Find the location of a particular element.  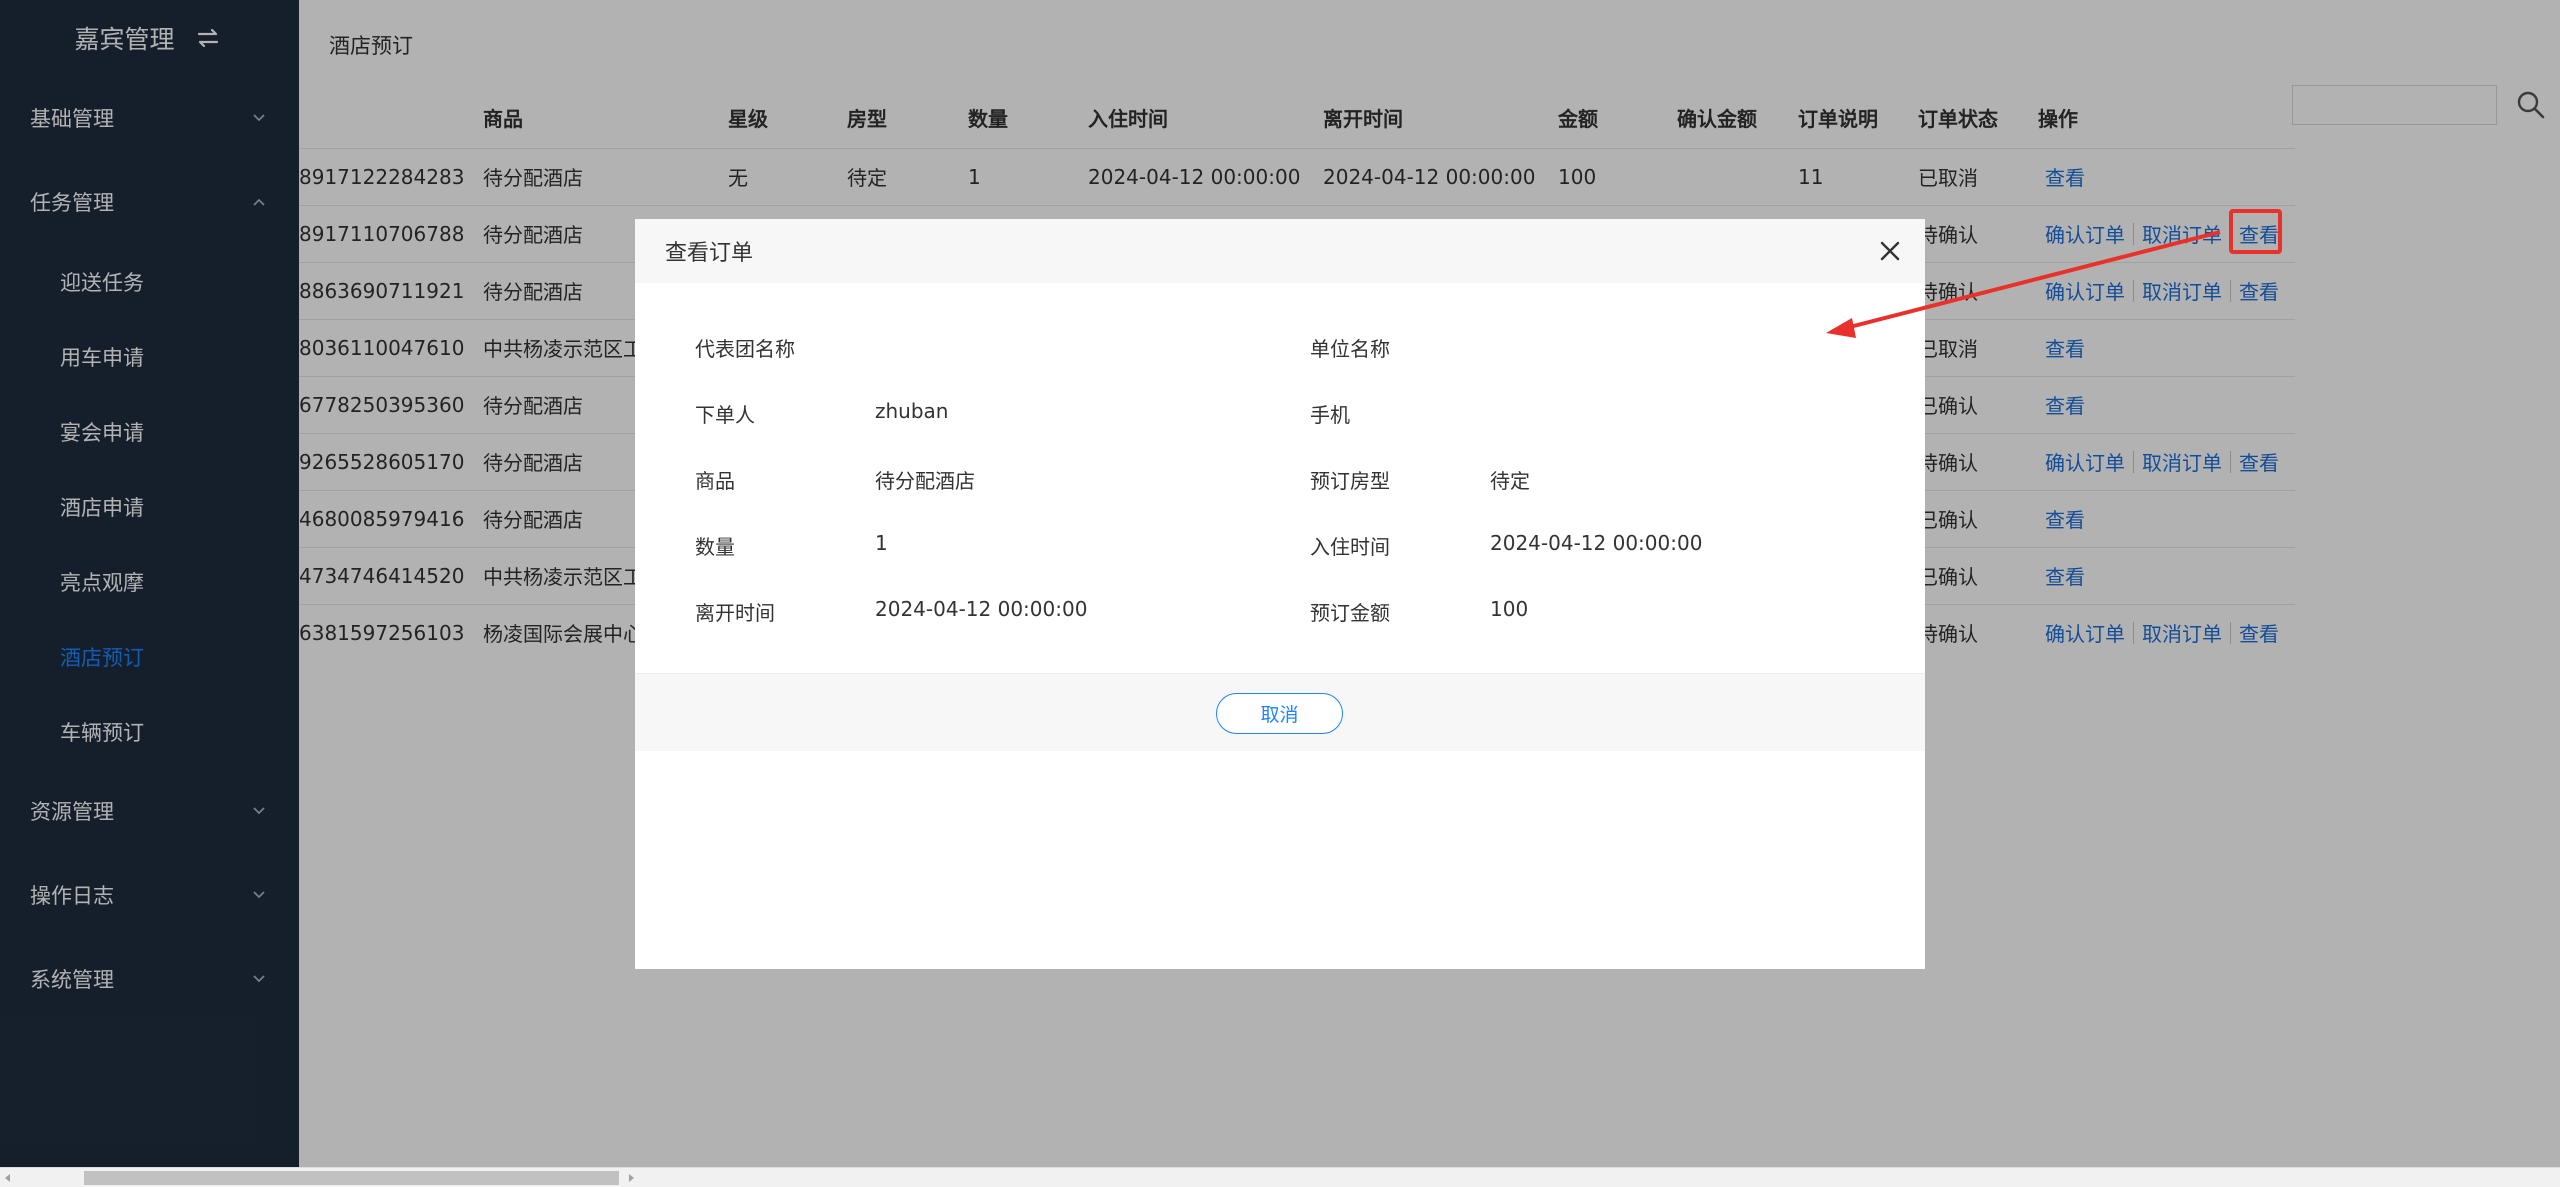

cancel-button: 取消 is located at coordinates (1279, 713).